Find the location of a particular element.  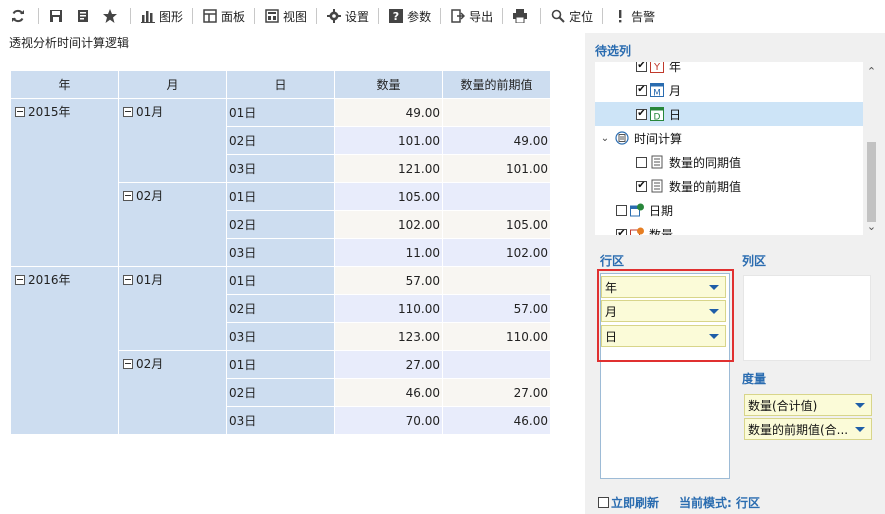

panel-button: 面板 is located at coordinates (223, 16).